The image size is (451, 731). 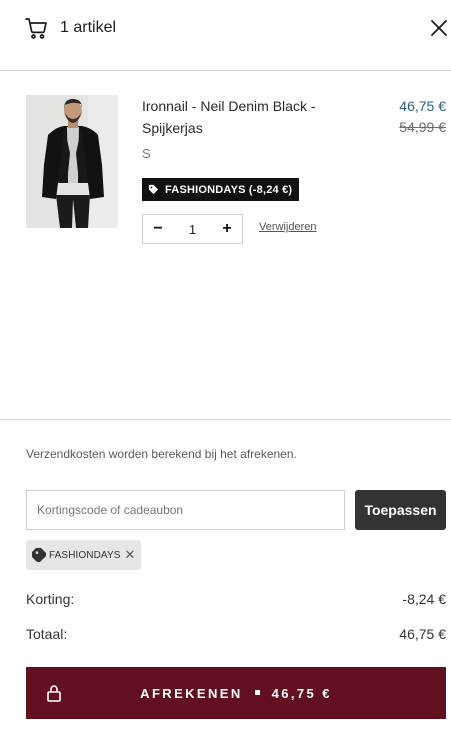 I want to click on remove-item-link: Verwijderen, so click(x=287, y=227).